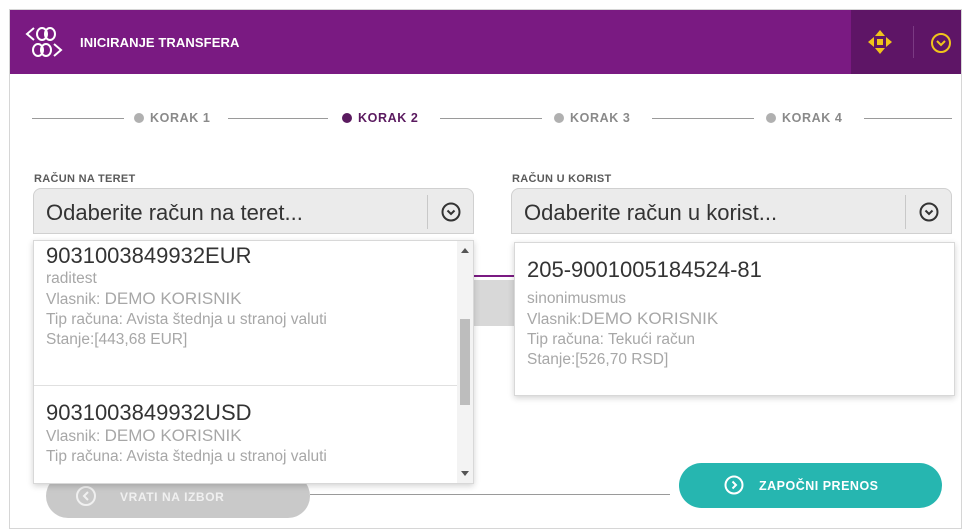  What do you see at coordinates (485, 42) in the screenshot?
I see `header-bar: INICIRANJE TRANSFERA` at bounding box center [485, 42].